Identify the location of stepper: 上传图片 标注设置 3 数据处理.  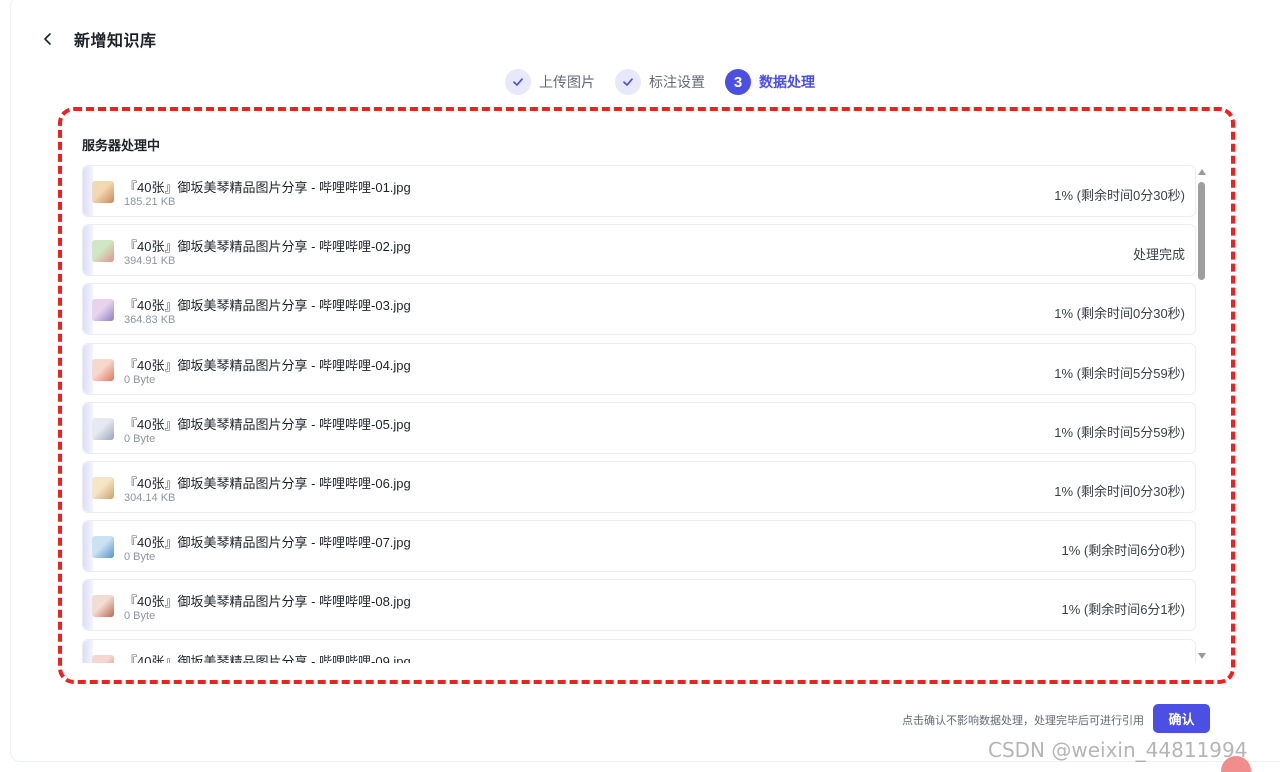
(670, 82).